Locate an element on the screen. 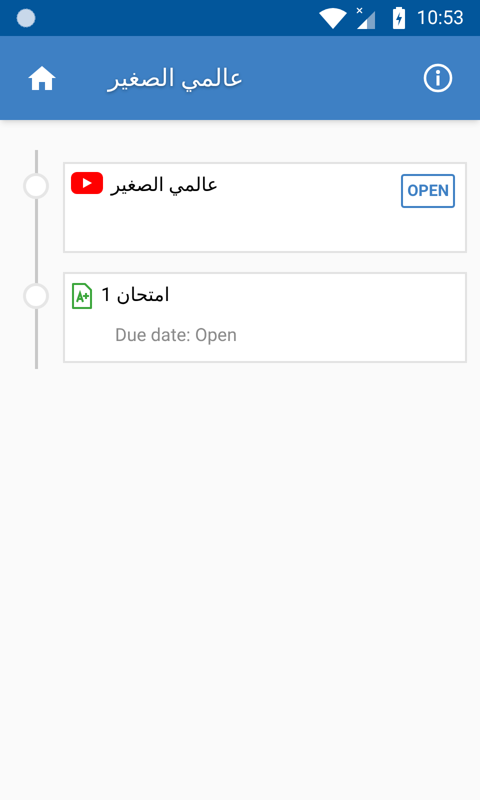 Image resolution: width=480 pixels, height=800 pixels. status-time: 10:53 is located at coordinates (440, 17).